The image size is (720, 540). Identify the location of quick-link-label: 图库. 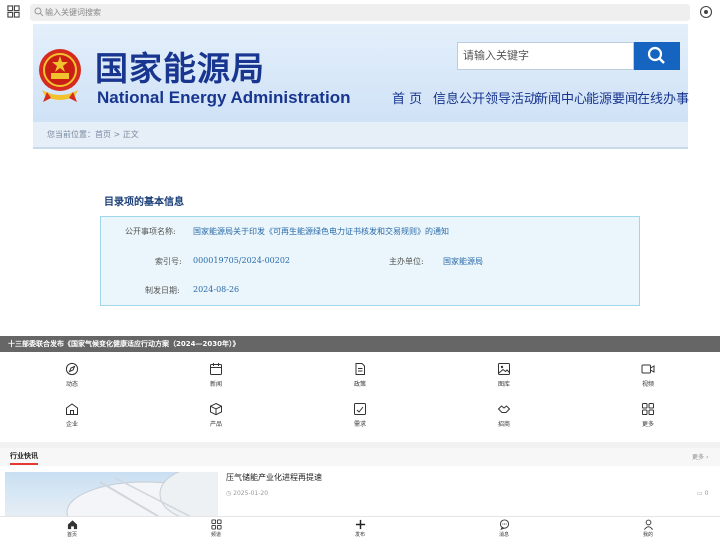
(503, 384).